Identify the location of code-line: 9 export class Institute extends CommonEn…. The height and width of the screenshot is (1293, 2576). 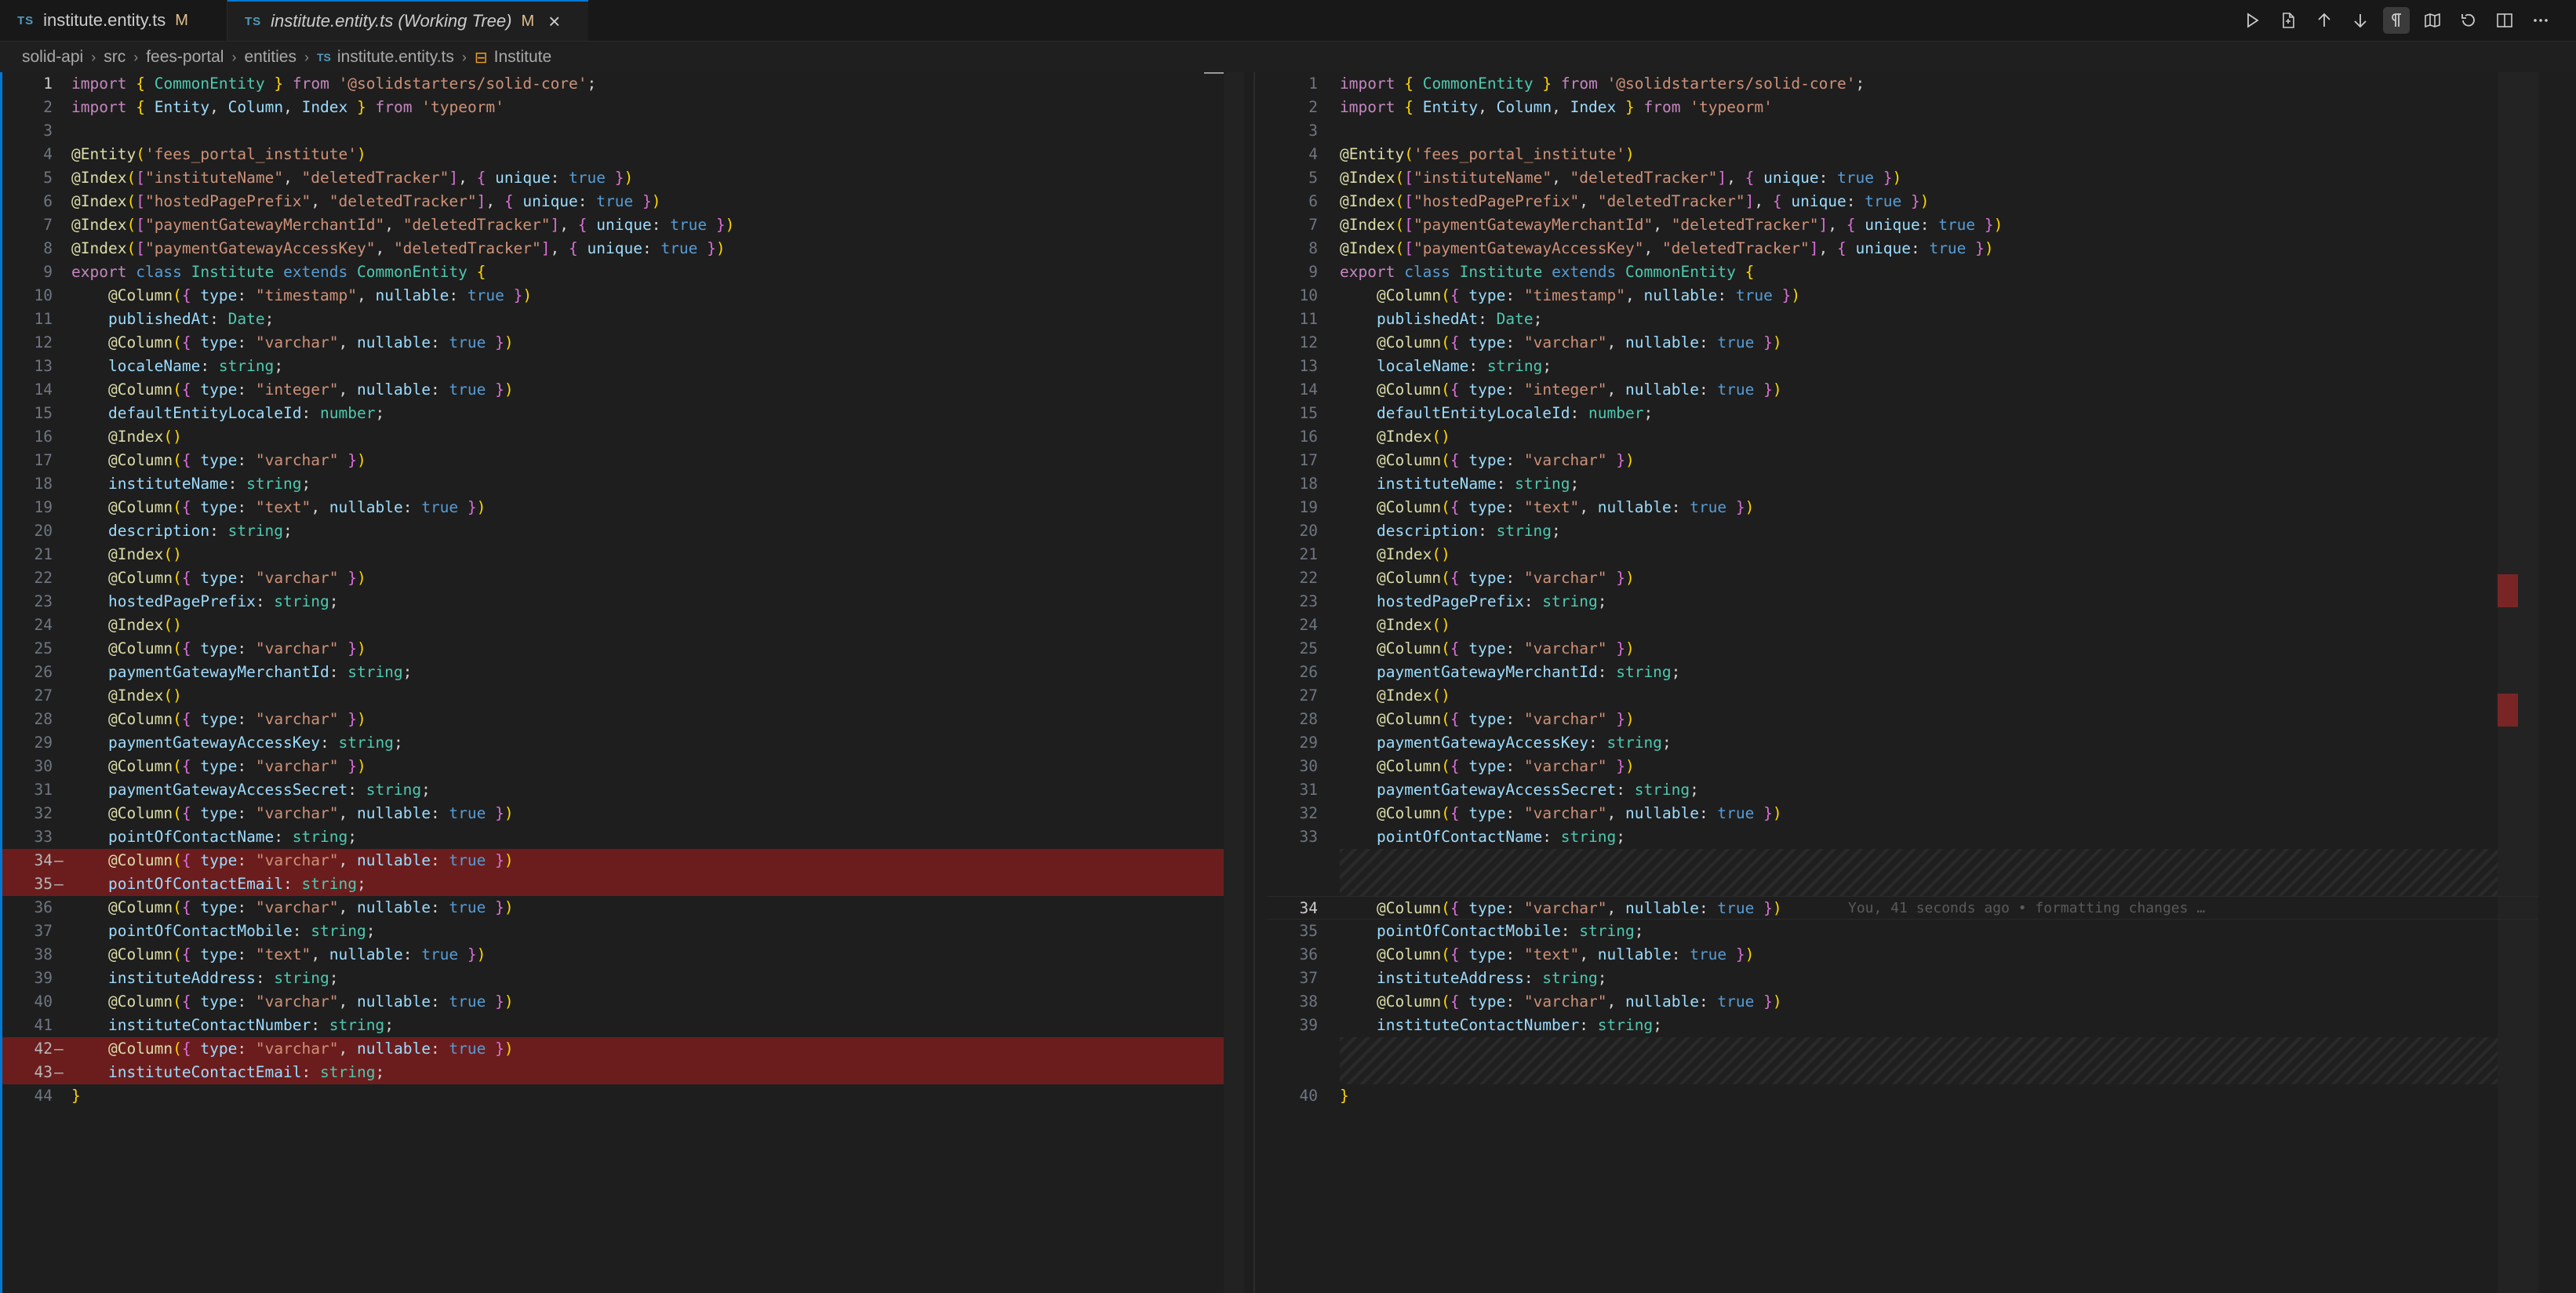
(613, 272).